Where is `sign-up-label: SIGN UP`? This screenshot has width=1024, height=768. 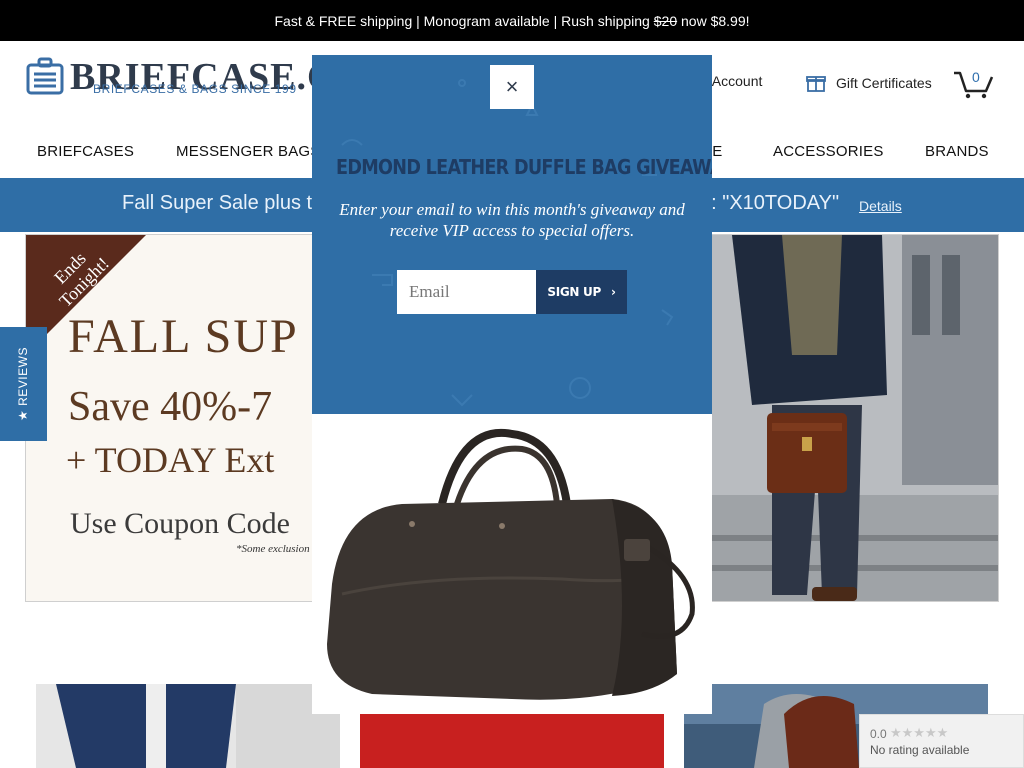 sign-up-label: SIGN UP is located at coordinates (574, 292).